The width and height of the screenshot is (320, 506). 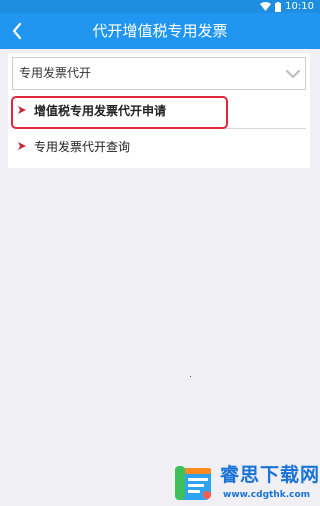 I want to click on watermark-url: www.cdgthk.com, so click(x=267, y=495).